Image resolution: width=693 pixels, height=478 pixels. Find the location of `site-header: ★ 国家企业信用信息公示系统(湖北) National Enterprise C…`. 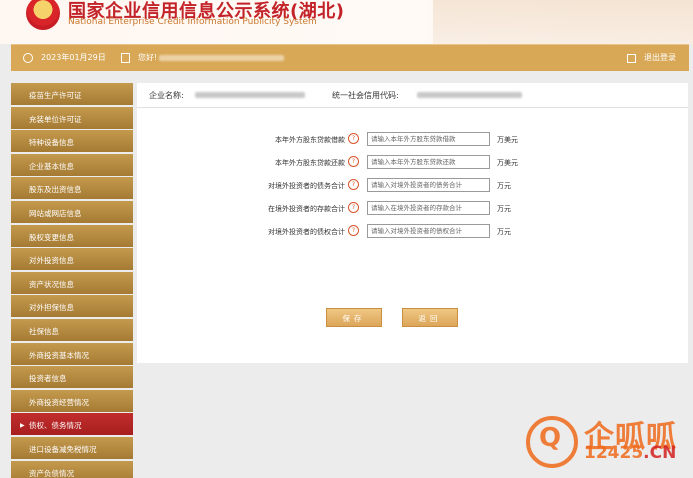

site-header: ★ 国家企业信用信息公示系统(湖北) National Enterprise C… is located at coordinates (346, 22).